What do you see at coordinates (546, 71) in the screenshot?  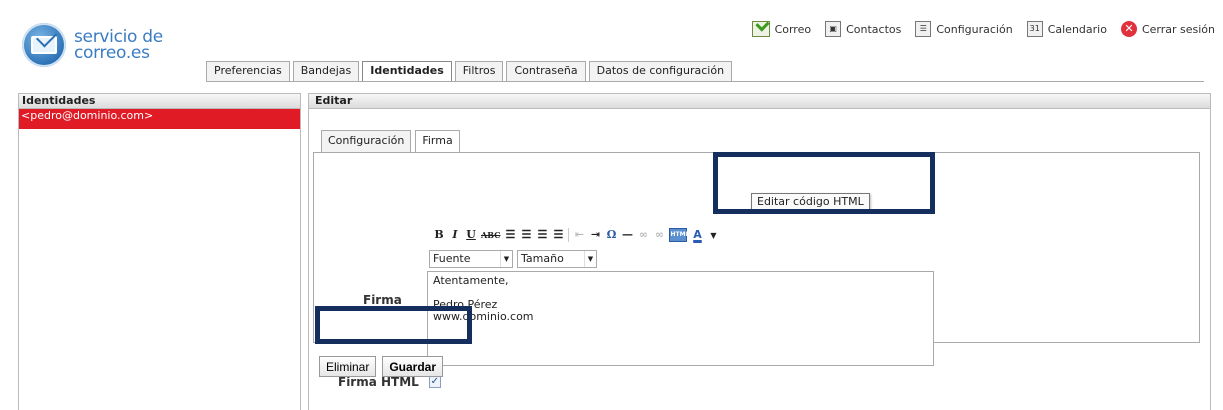 I see `tab-contrasena: Contraseña` at bounding box center [546, 71].